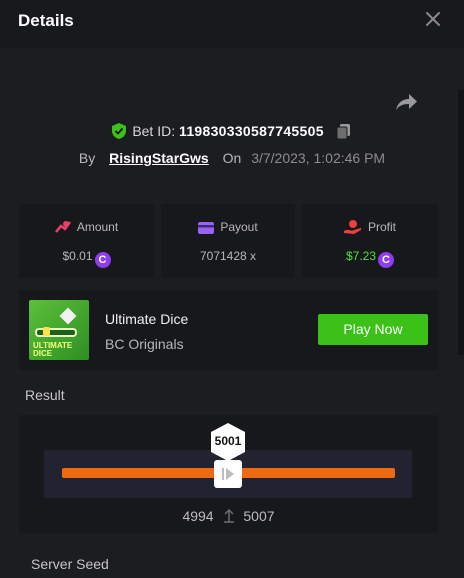 This screenshot has height=578, width=464. Describe the element at coordinates (46, 331) in the screenshot. I see `slider-knob-graphic` at that location.